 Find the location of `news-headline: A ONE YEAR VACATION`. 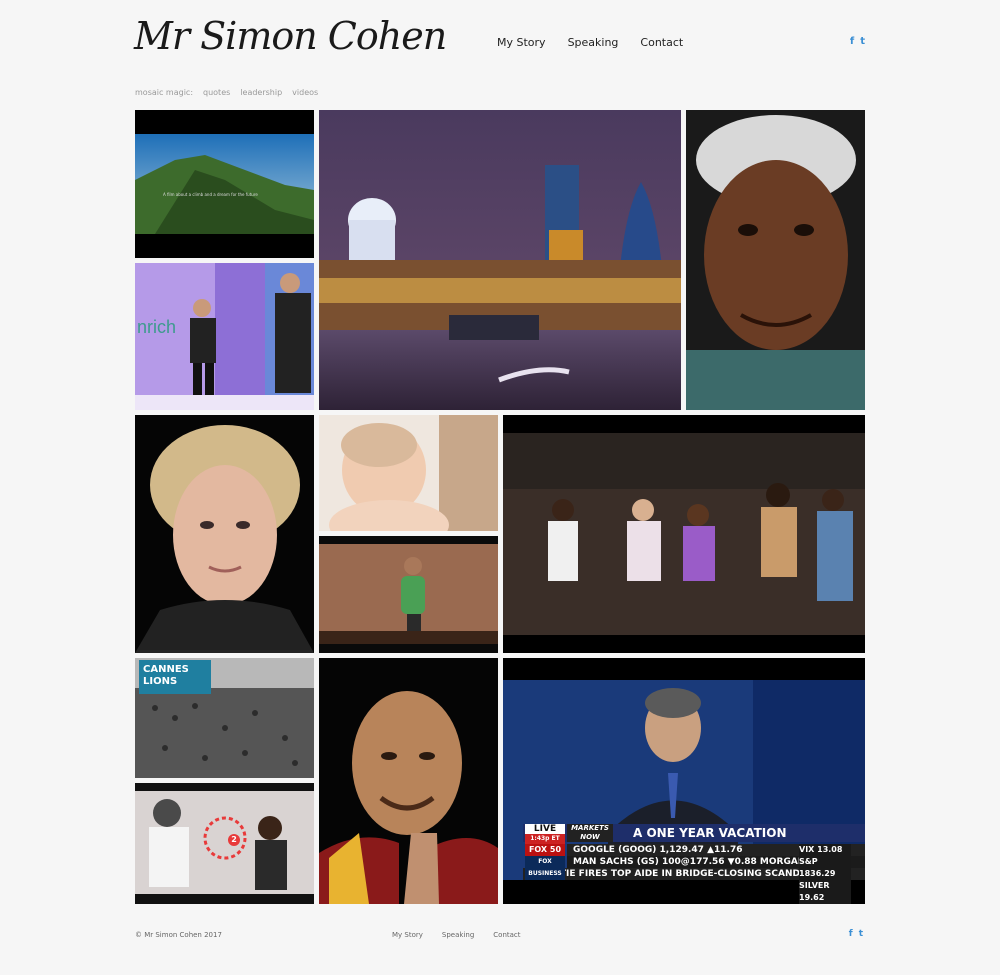

news-headline: A ONE YEAR VACATION is located at coordinates (710, 833).